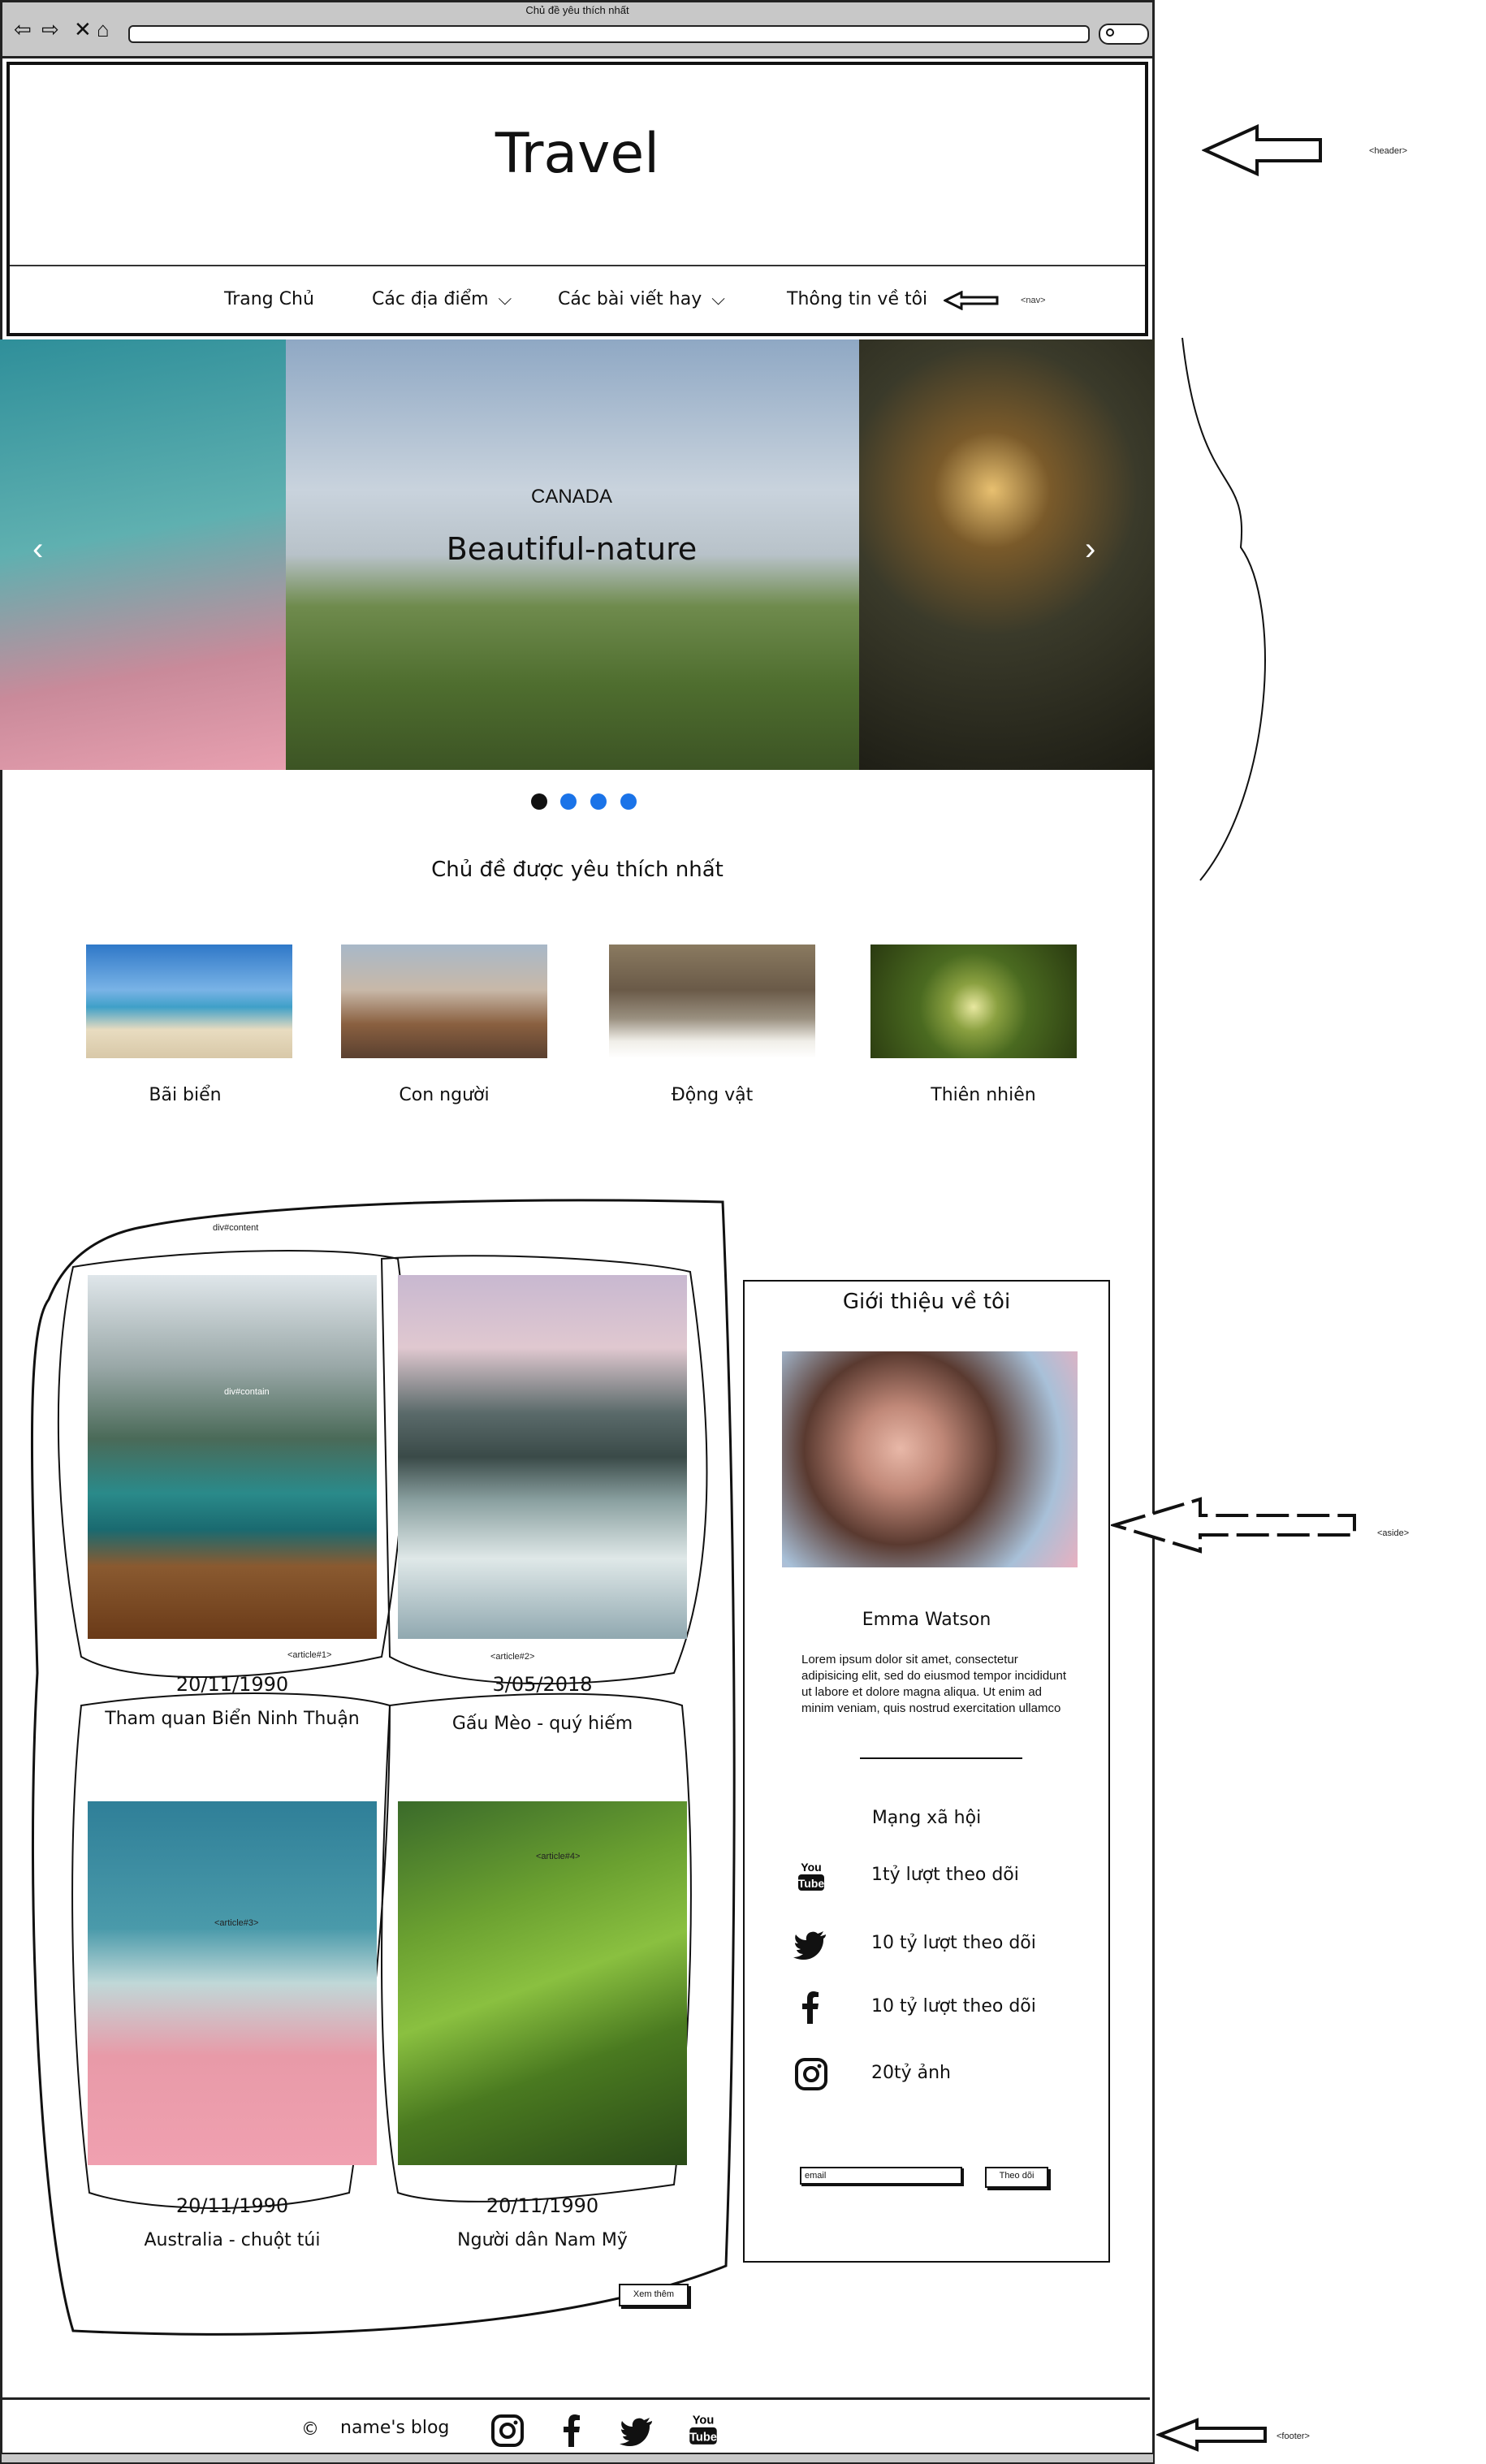 The width and height of the screenshot is (1486, 2464). Describe the element at coordinates (1233, 1525) in the screenshot. I see `aside-annotation-arrow-icon` at that location.